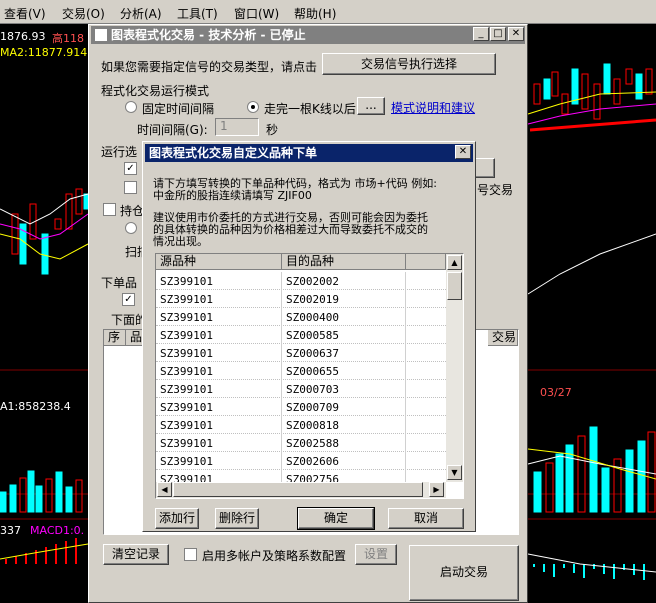 This screenshot has height=603, width=656. I want to click on table-row: SZ399101 SZ000709, so click(301, 407).